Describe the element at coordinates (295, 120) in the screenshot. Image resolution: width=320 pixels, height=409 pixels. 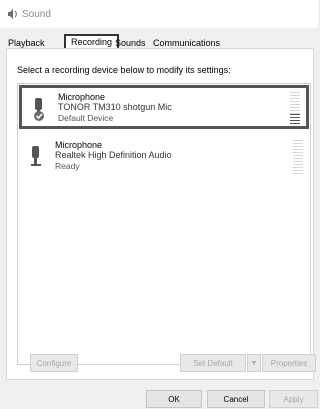
I see `level-meter-fill` at that location.